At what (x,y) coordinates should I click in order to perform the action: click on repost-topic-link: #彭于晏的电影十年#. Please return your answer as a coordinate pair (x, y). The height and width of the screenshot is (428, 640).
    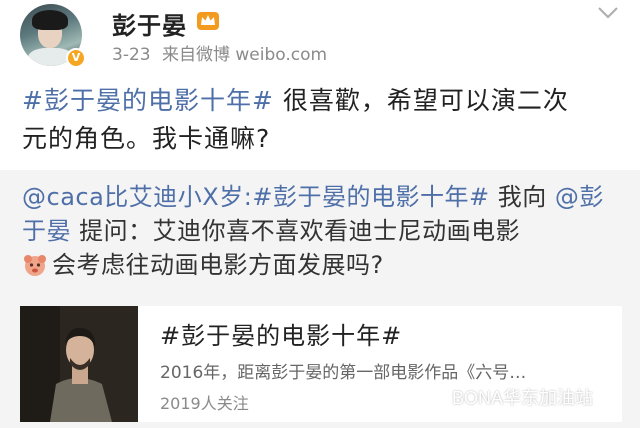
    Looking at the image, I should click on (370, 197).